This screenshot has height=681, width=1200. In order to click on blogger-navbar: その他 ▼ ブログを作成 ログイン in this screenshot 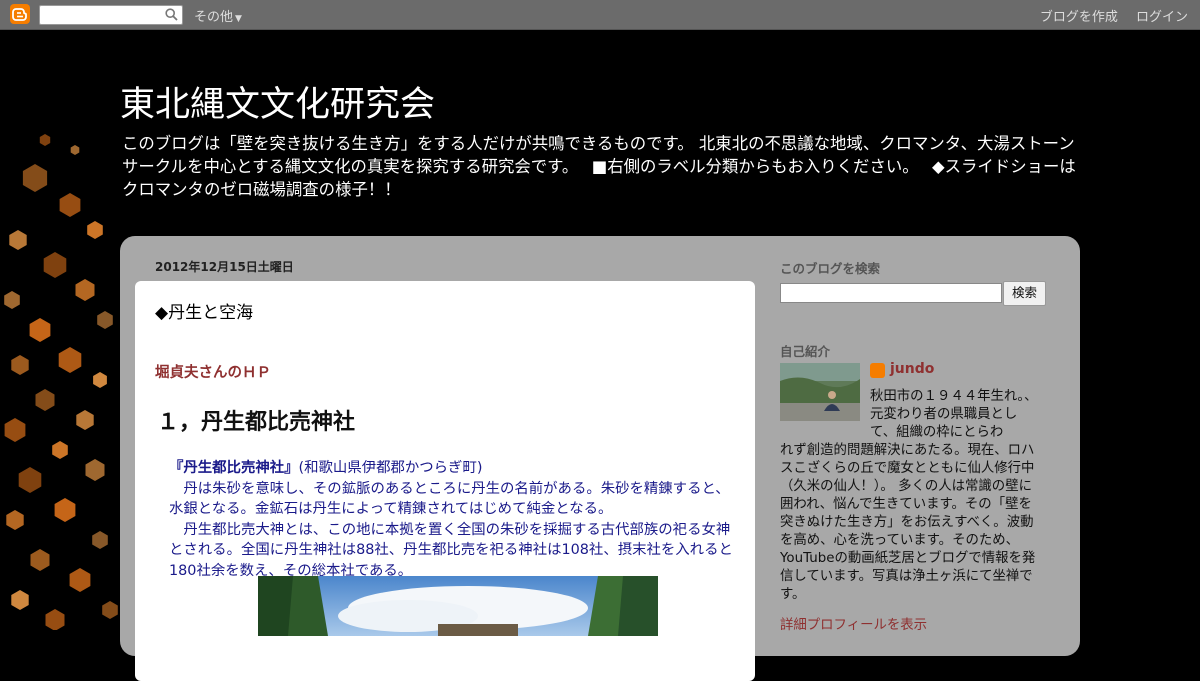, I will do `click(600, 15)`.